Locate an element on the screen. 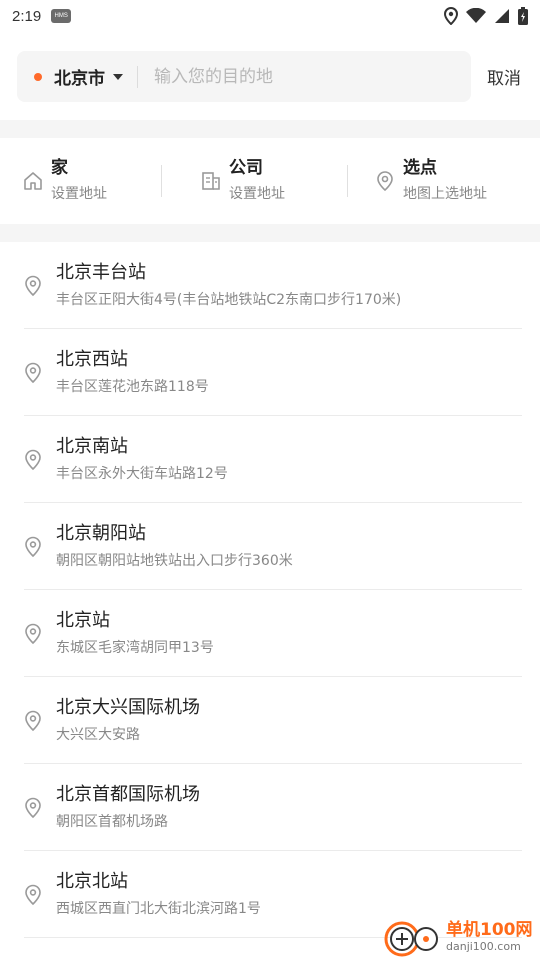 This screenshot has width=540, height=960. place-list-item: 北京大兴国际机场大兴区大安路 is located at coordinates (270, 720).